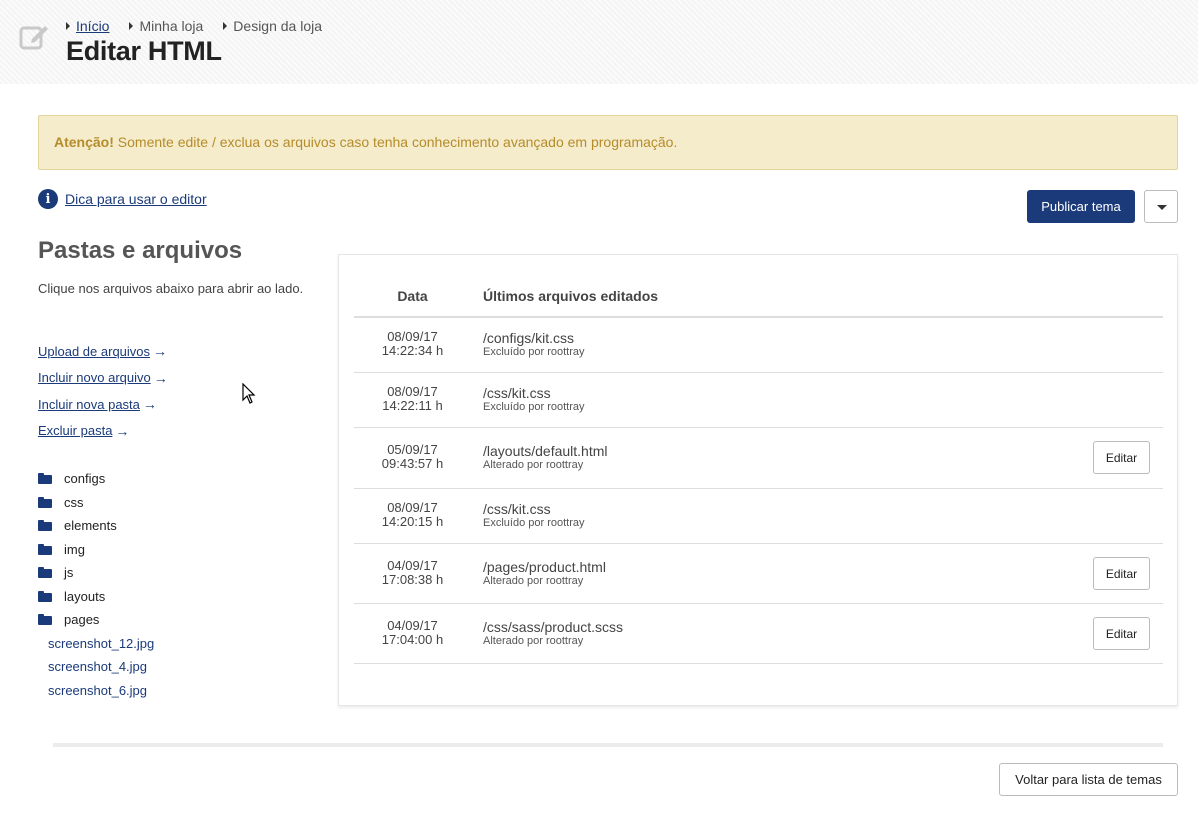 The image size is (1198, 823). What do you see at coordinates (96, 503) in the screenshot?
I see `folder-css: css` at bounding box center [96, 503].